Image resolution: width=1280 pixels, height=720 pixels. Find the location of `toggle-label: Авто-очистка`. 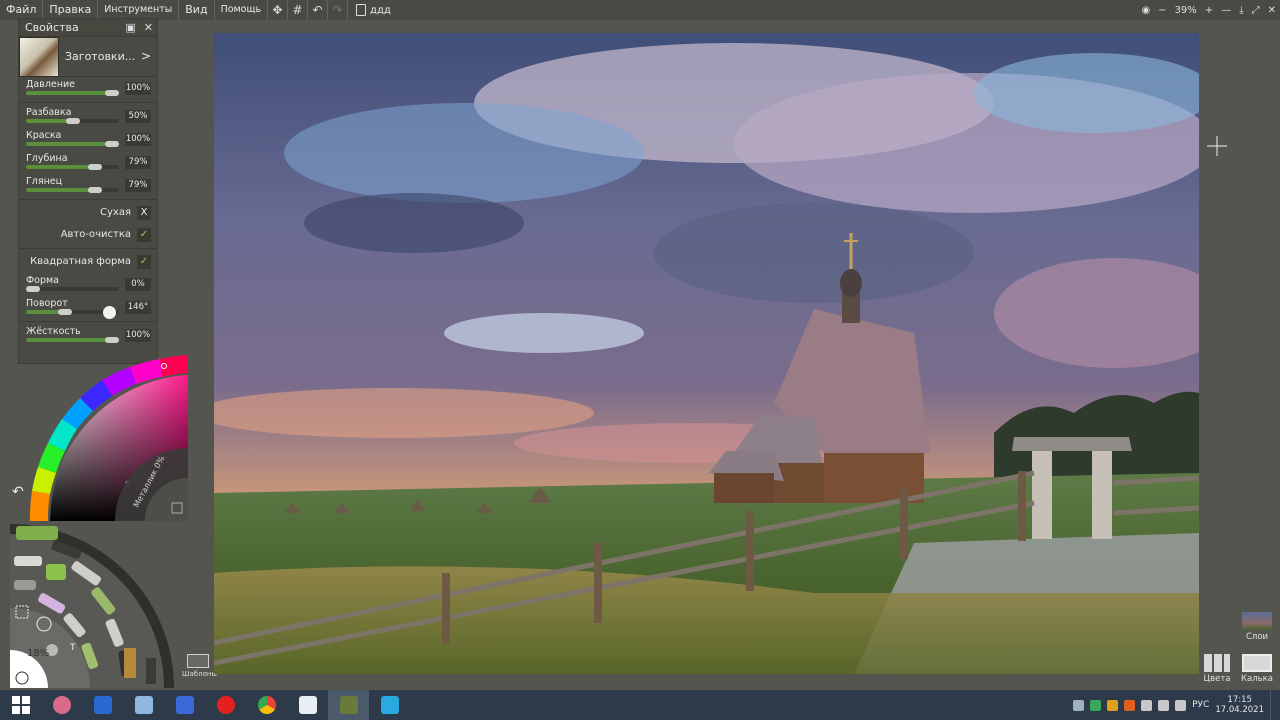

toggle-label: Авто-очистка is located at coordinates (95, 234).